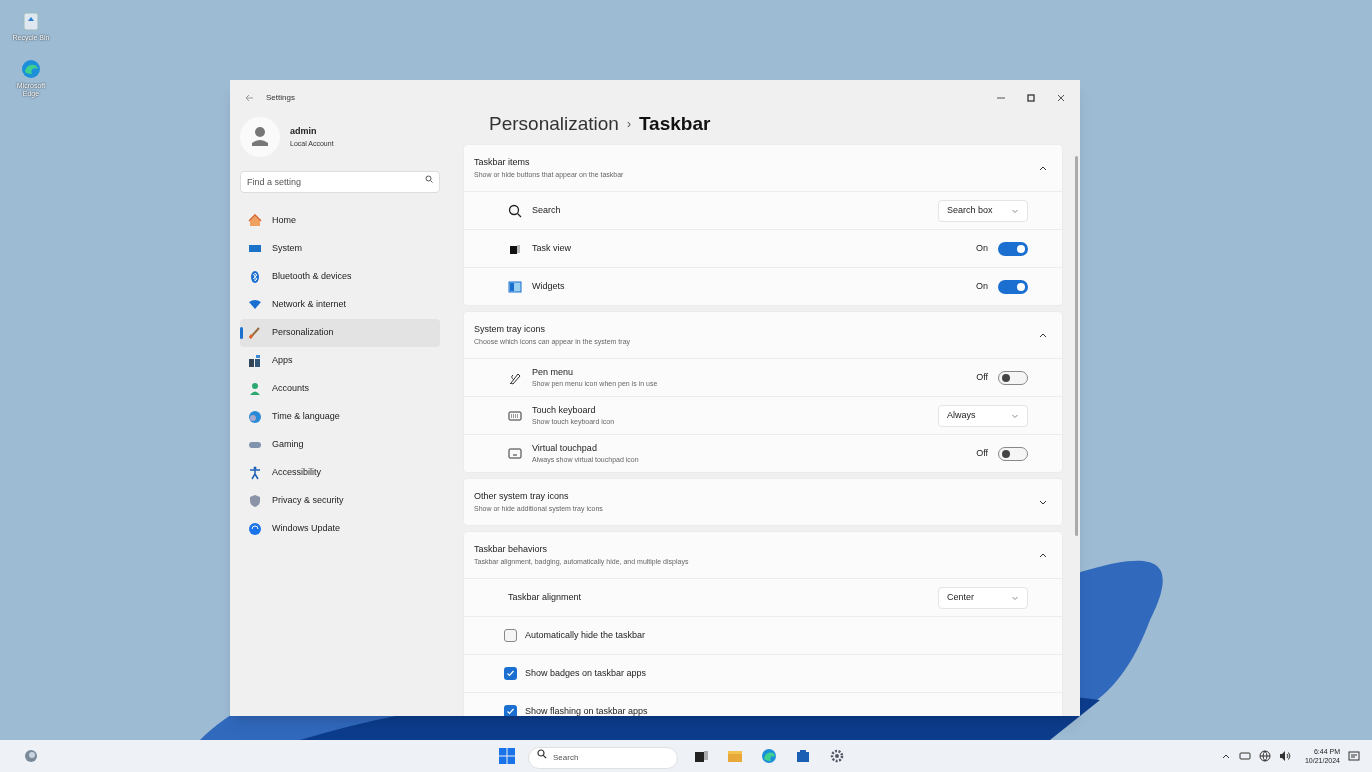 The image size is (1372, 772). I want to click on nav-item: Privacy & security, so click(340, 501).